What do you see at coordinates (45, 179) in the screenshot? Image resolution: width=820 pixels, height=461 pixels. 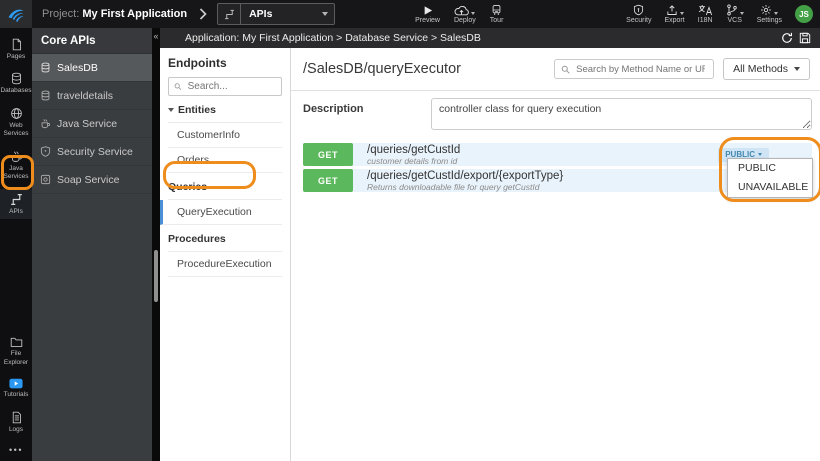 I see `soap-service-icon` at bounding box center [45, 179].